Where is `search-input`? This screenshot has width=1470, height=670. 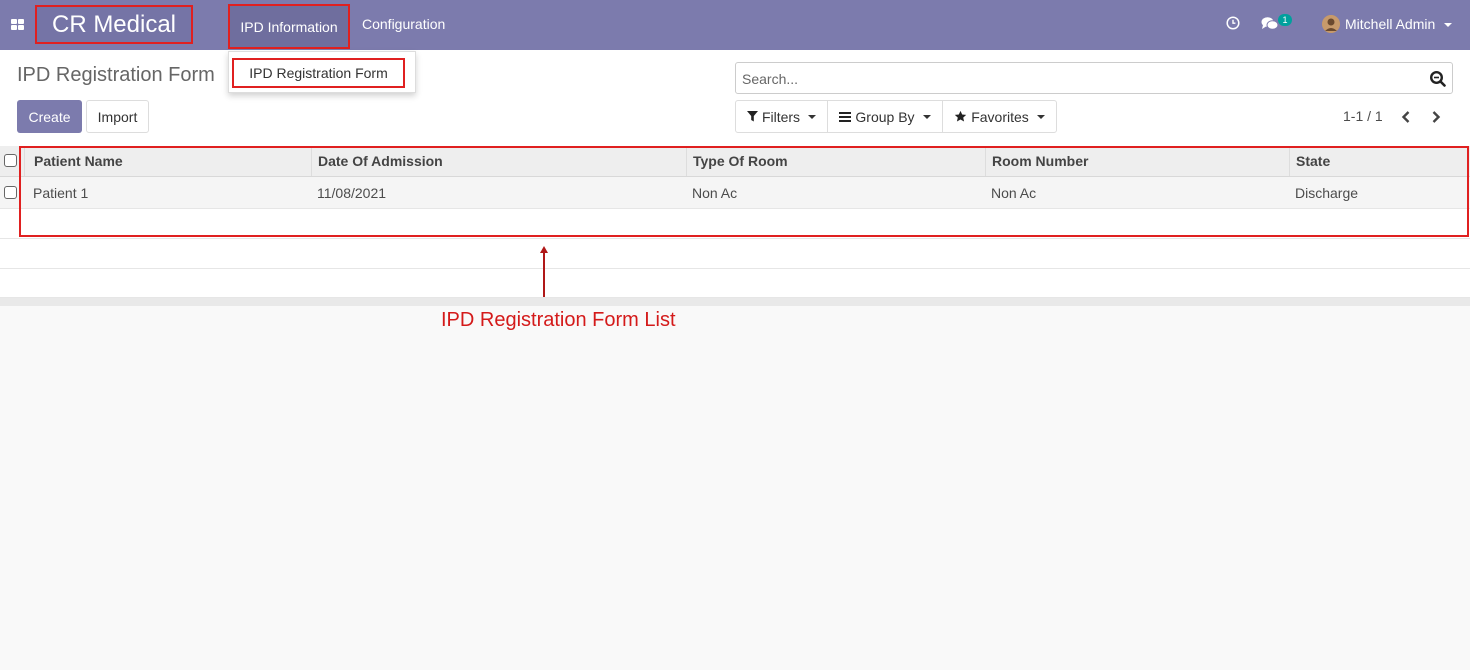
search-input is located at coordinates (1072, 79).